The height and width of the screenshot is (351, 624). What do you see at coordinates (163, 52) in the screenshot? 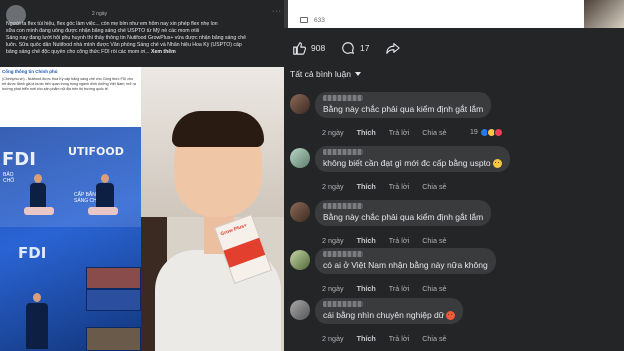
I see `see-more-link: Xem thêm` at bounding box center [163, 52].